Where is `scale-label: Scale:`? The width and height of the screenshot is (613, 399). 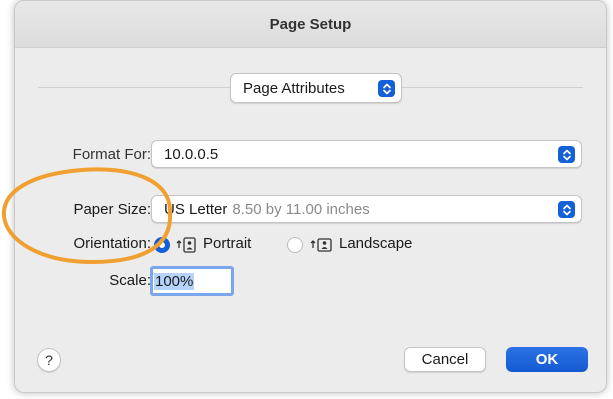
scale-label: Scale: is located at coordinates (130, 280).